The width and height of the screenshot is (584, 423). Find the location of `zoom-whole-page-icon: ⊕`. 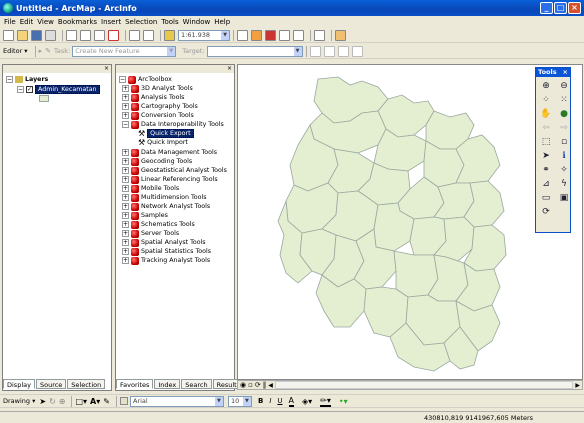

zoom-whole-page-icon: ⊕ is located at coordinates (62, 401).